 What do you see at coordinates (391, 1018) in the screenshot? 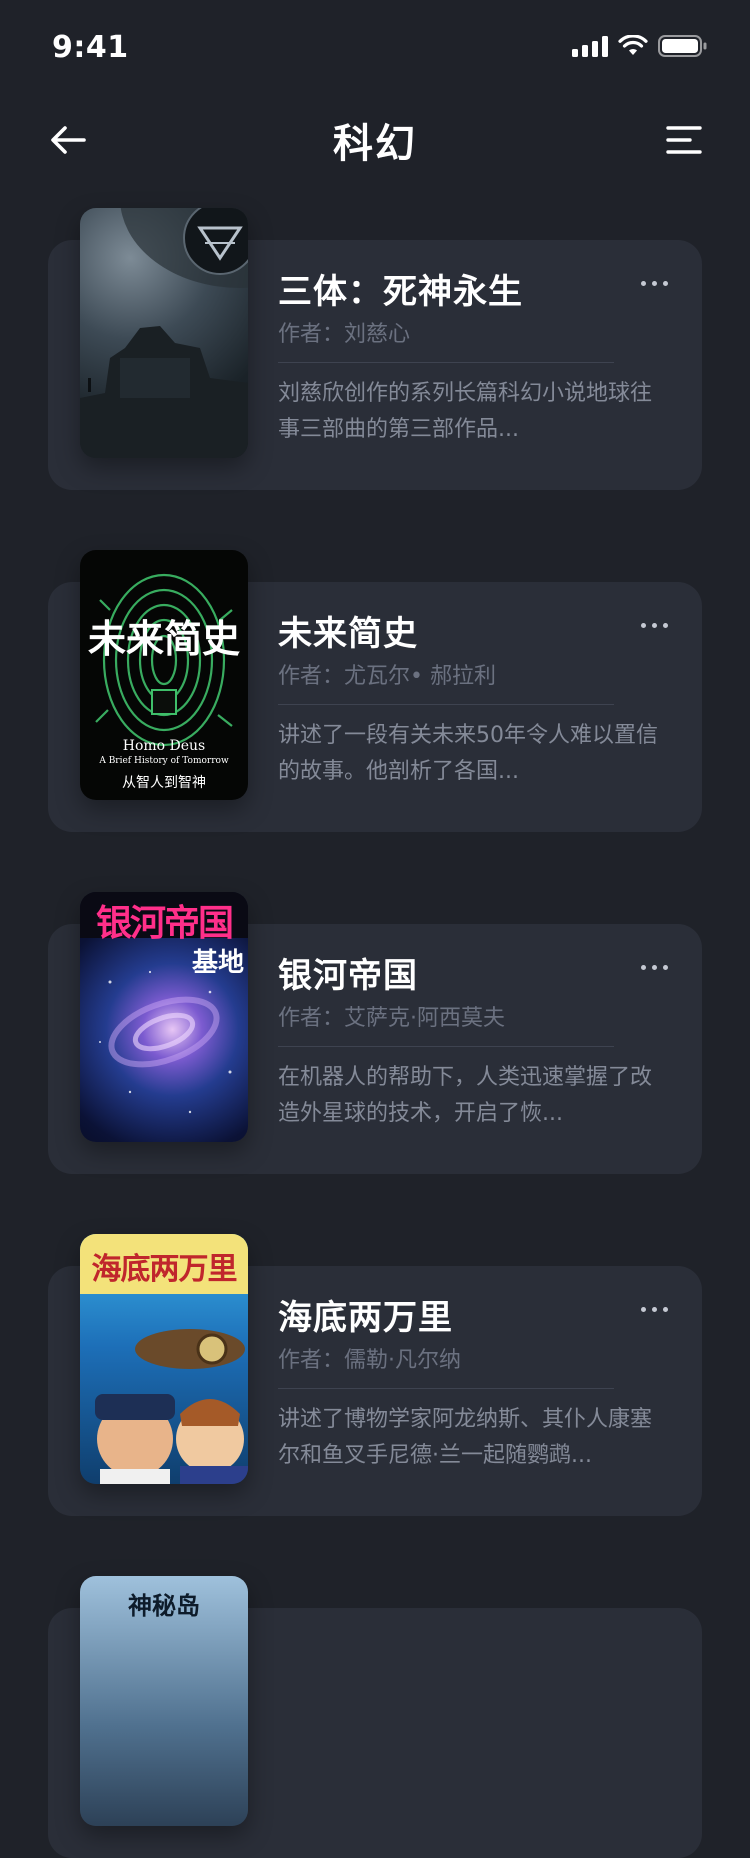
I see `book-author: 作者：艾萨克·阿西莫夫` at bounding box center [391, 1018].